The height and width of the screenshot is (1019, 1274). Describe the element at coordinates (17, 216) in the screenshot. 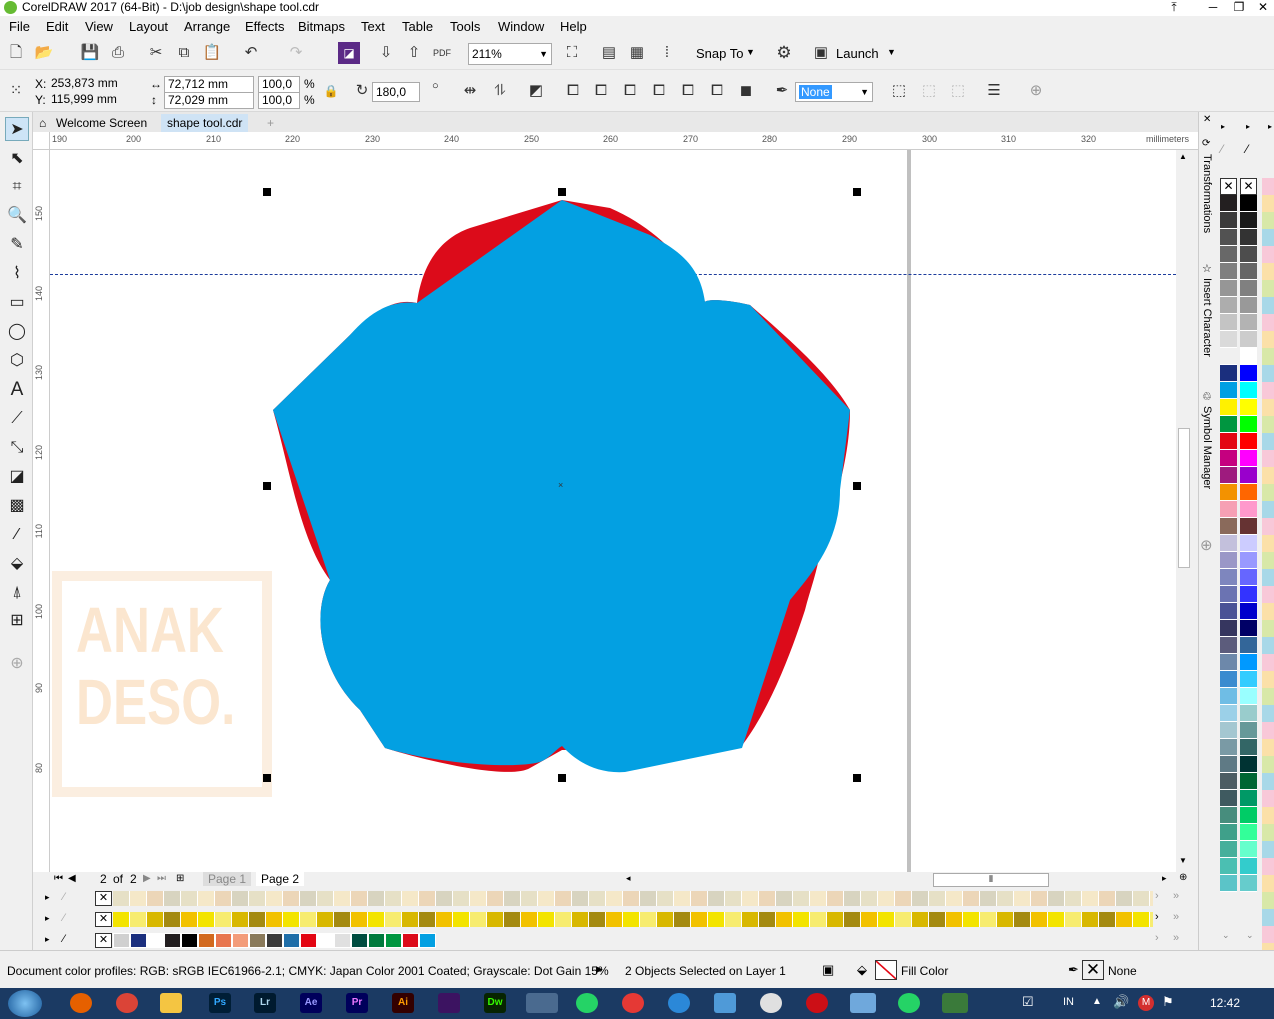

I see `zoom-tool-icon: 🔍` at that location.